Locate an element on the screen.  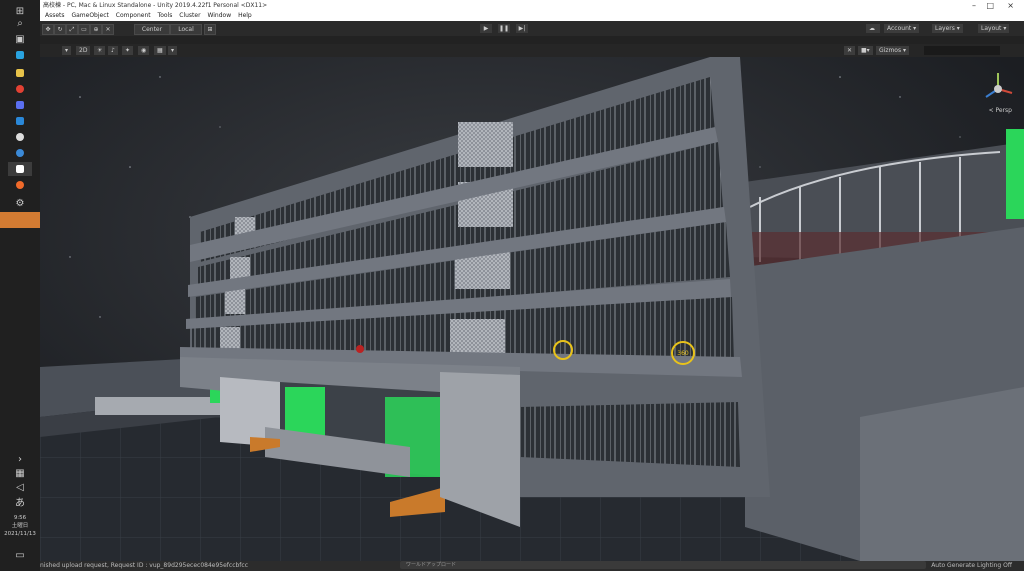
menu-help: Help is located at coordinates (245, 15).